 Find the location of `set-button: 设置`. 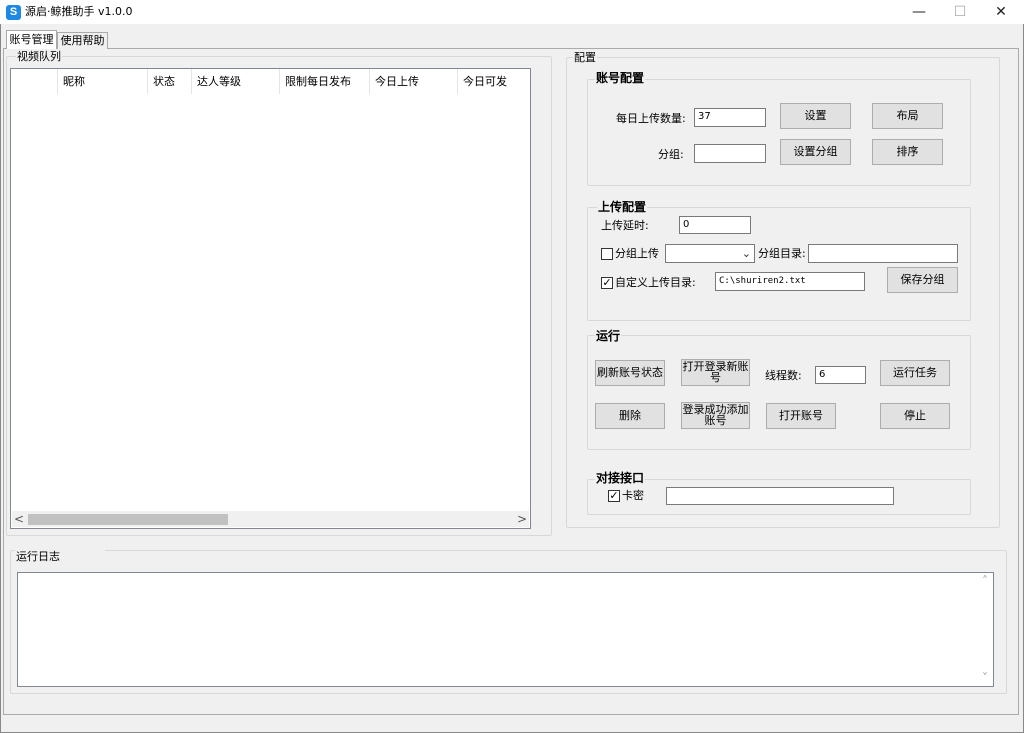

set-button: 设置 is located at coordinates (815, 116).